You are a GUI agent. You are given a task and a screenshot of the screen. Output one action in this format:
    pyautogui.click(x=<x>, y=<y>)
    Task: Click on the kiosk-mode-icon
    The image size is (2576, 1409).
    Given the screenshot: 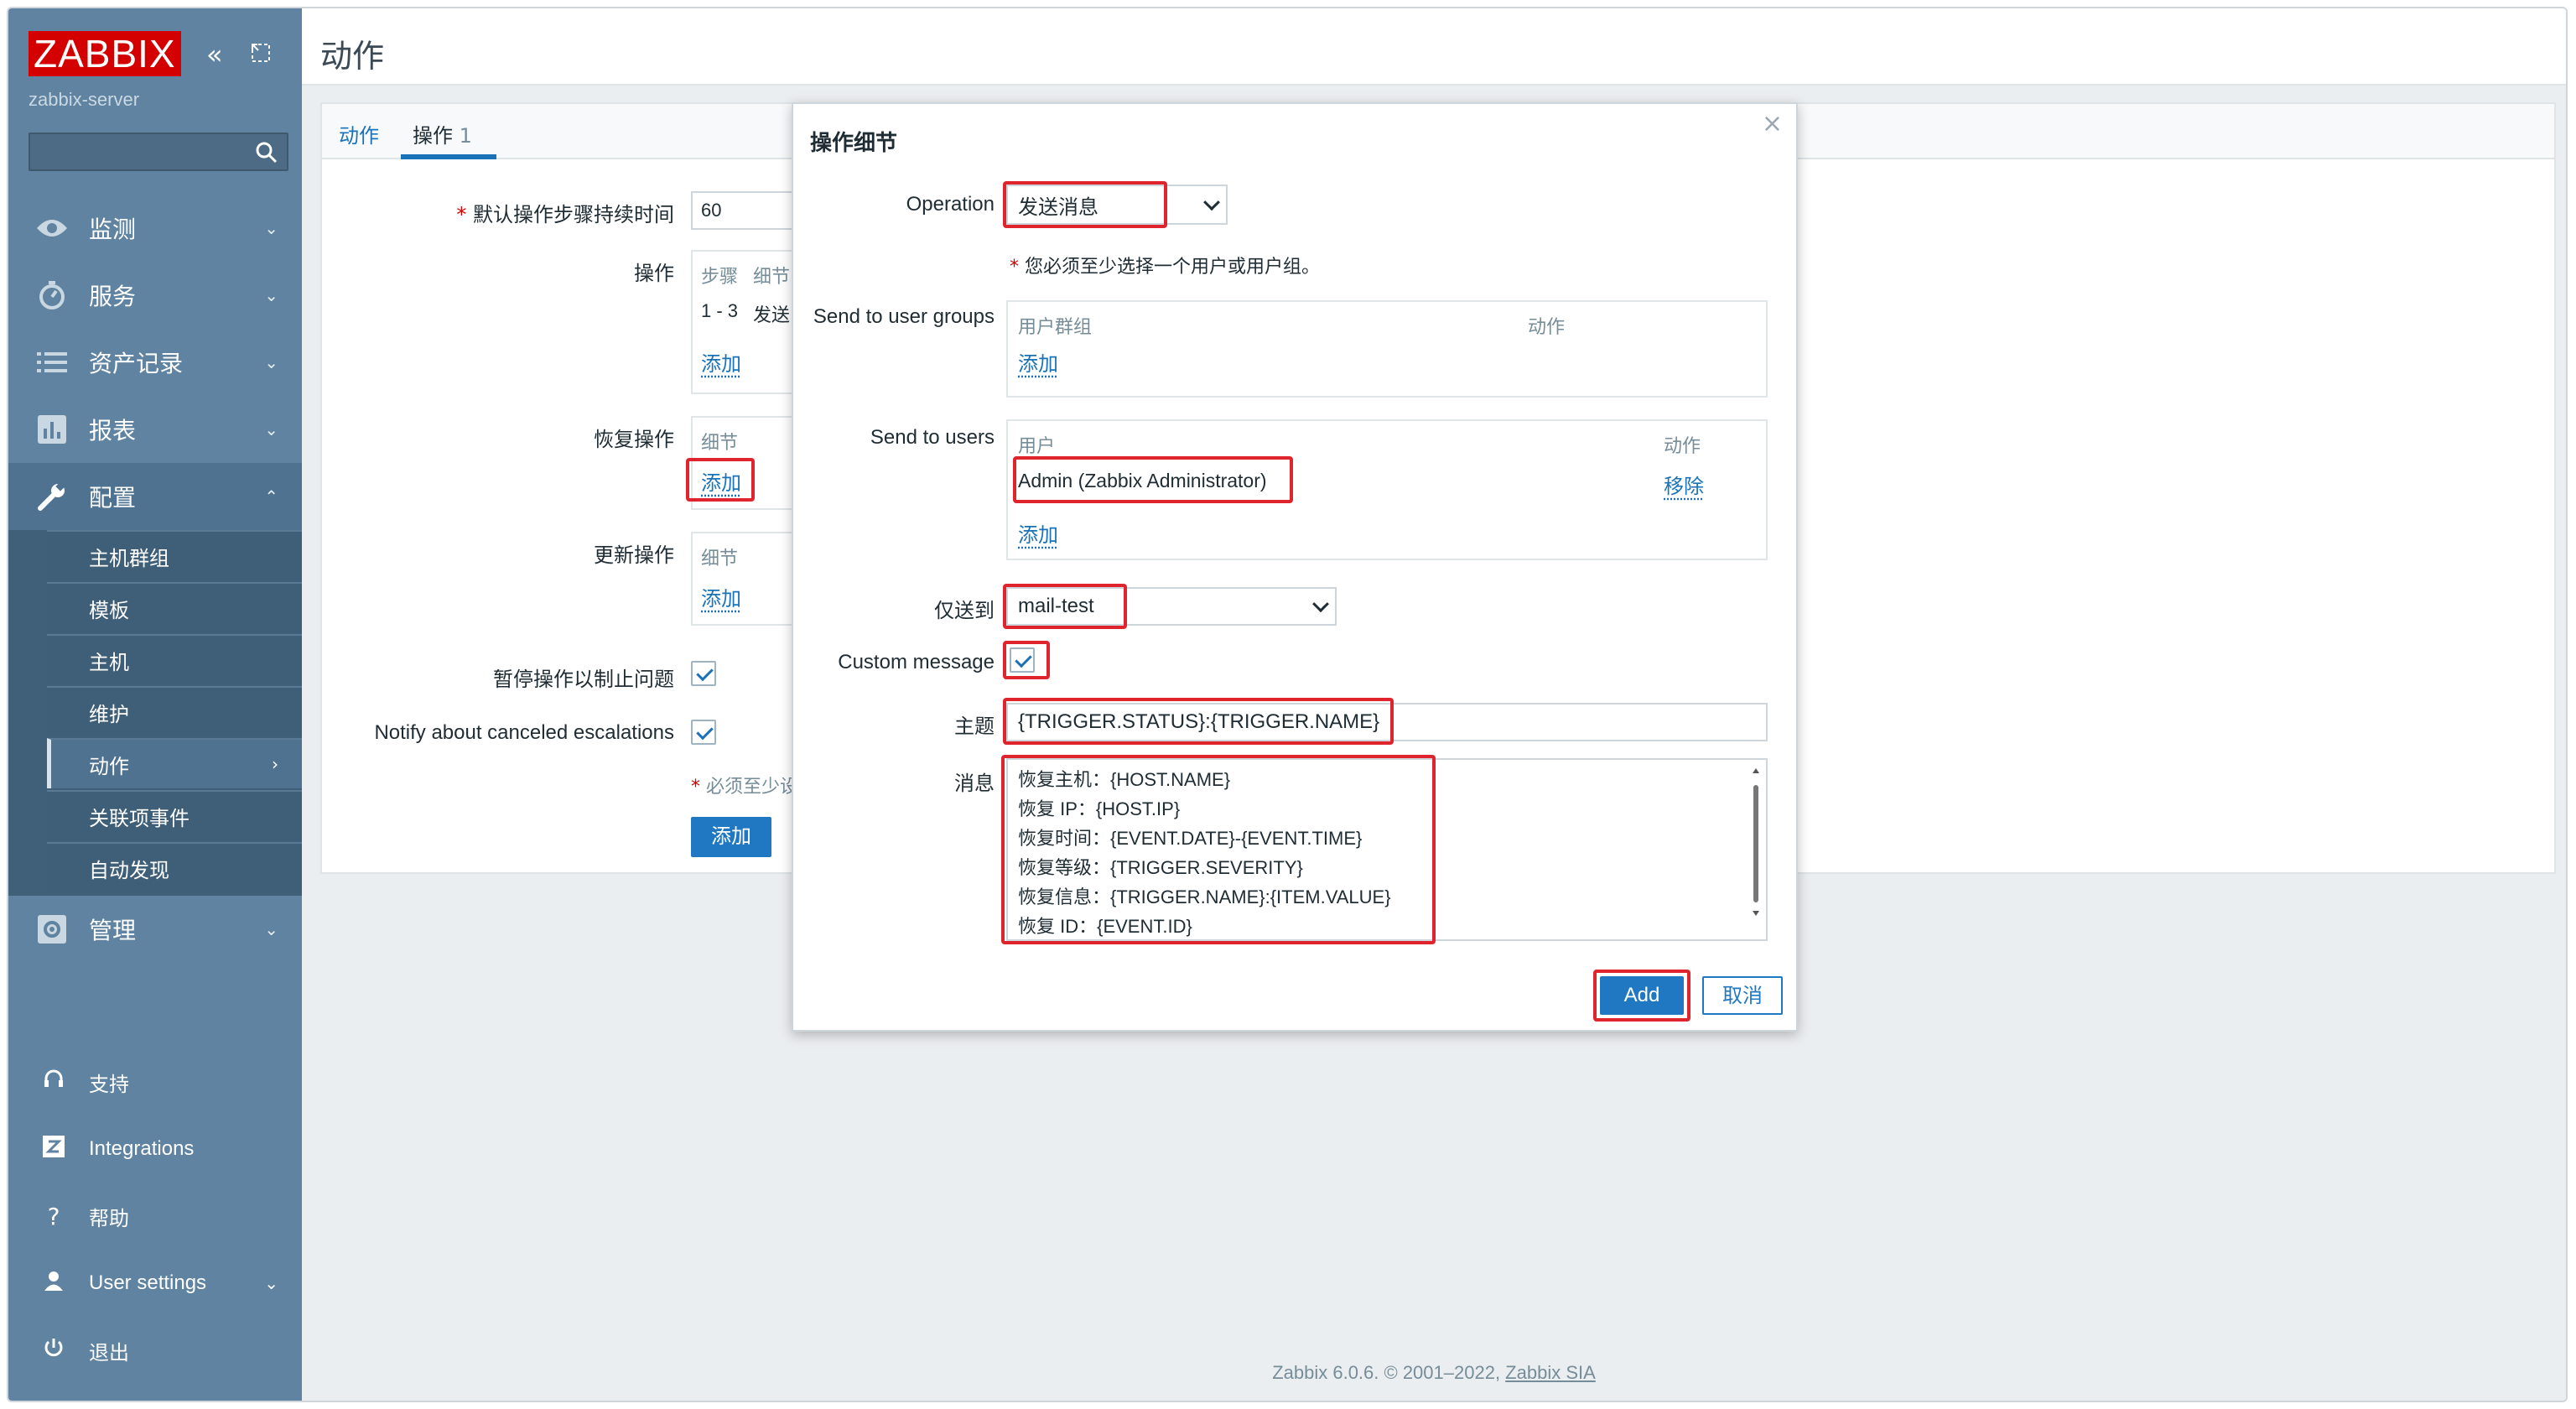 What is the action you would take?
    pyautogui.click(x=261, y=56)
    